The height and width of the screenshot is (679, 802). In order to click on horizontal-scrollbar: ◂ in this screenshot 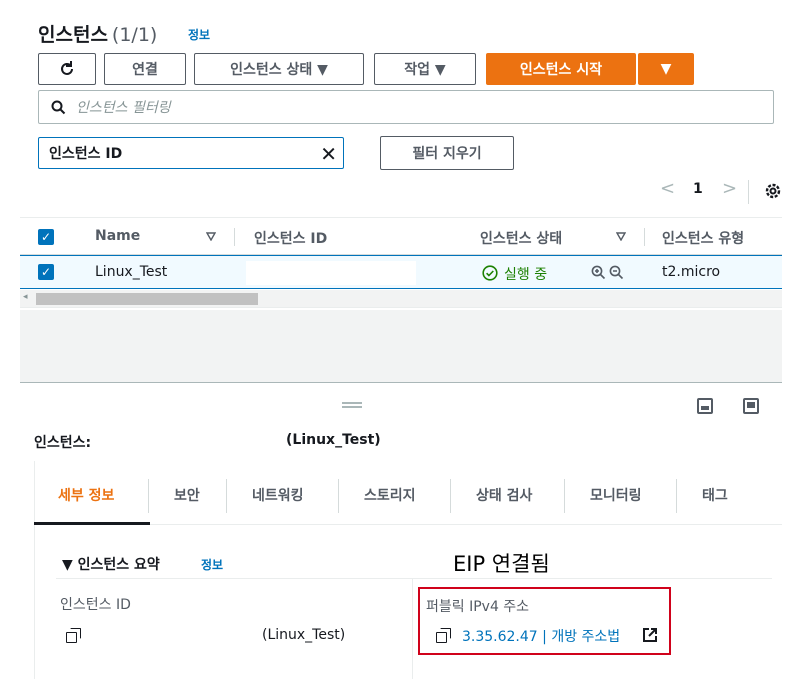, I will do `click(401, 299)`.